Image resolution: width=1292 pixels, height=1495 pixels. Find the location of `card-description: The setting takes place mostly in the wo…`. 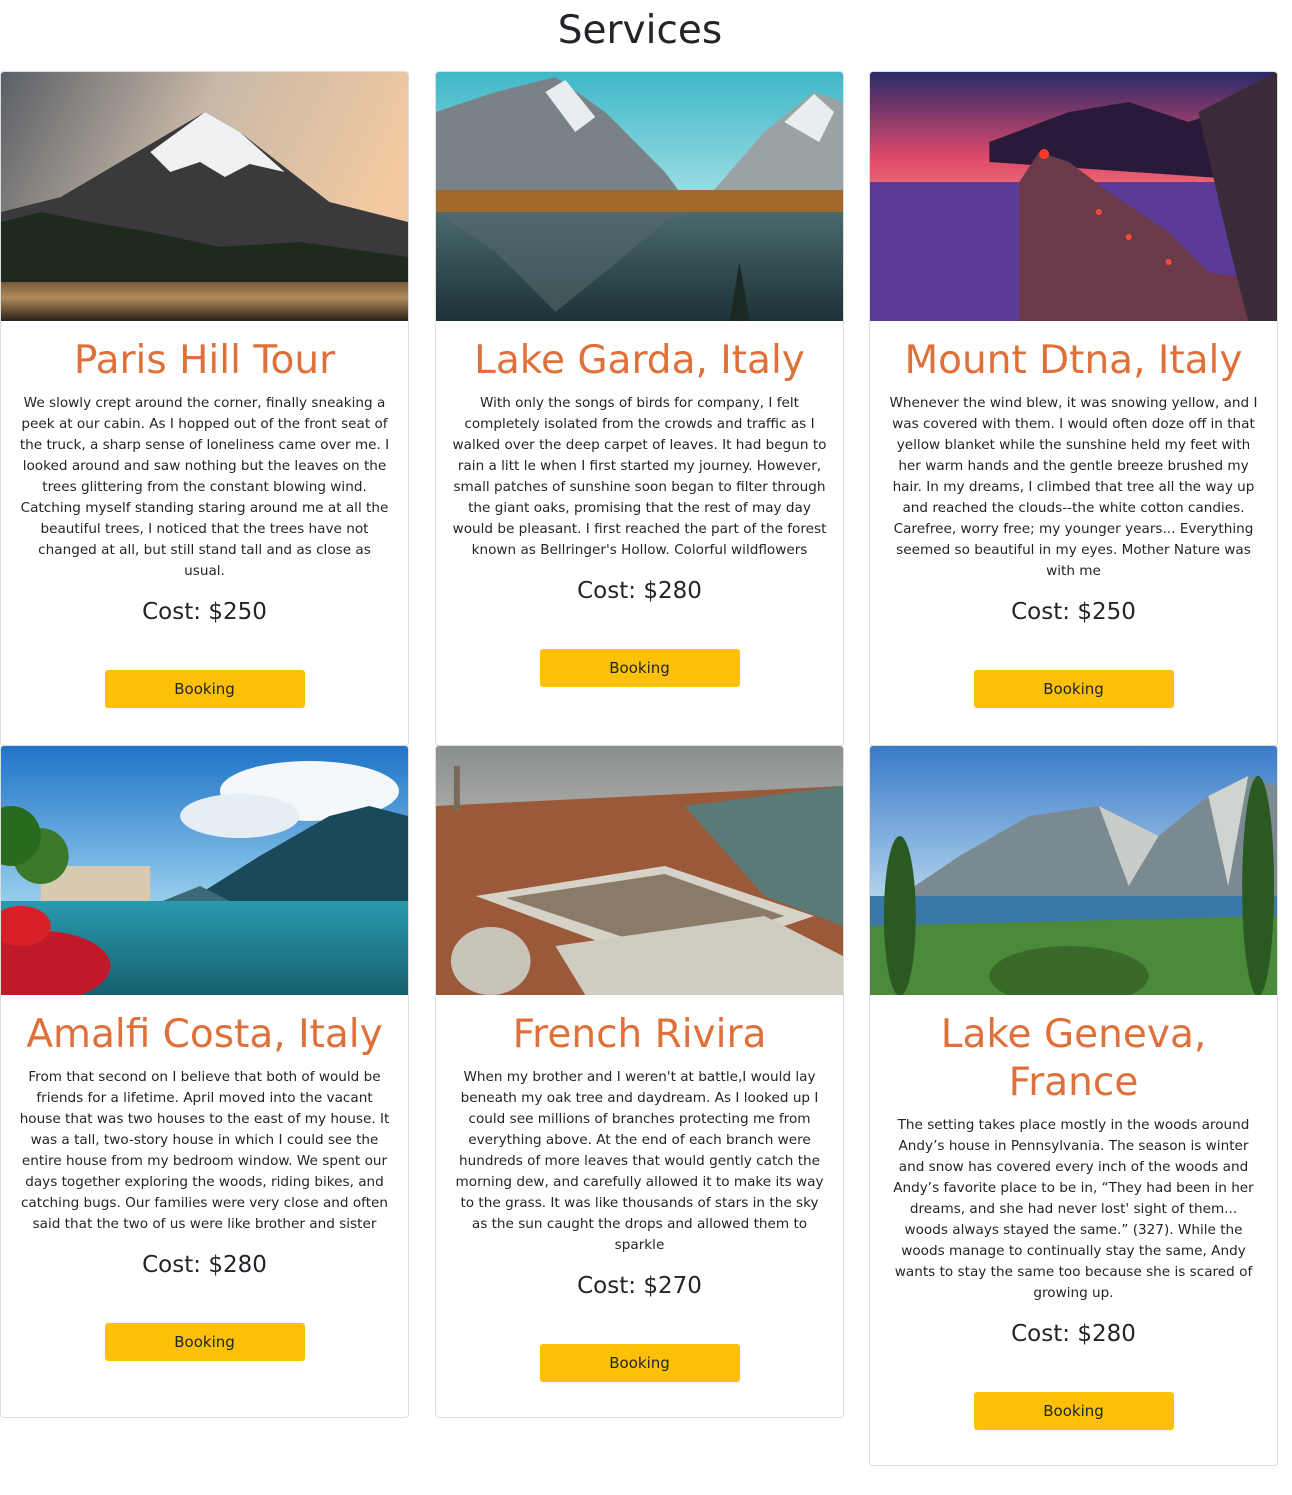

card-description: The setting takes place mostly in the wo… is located at coordinates (1073, 1209).